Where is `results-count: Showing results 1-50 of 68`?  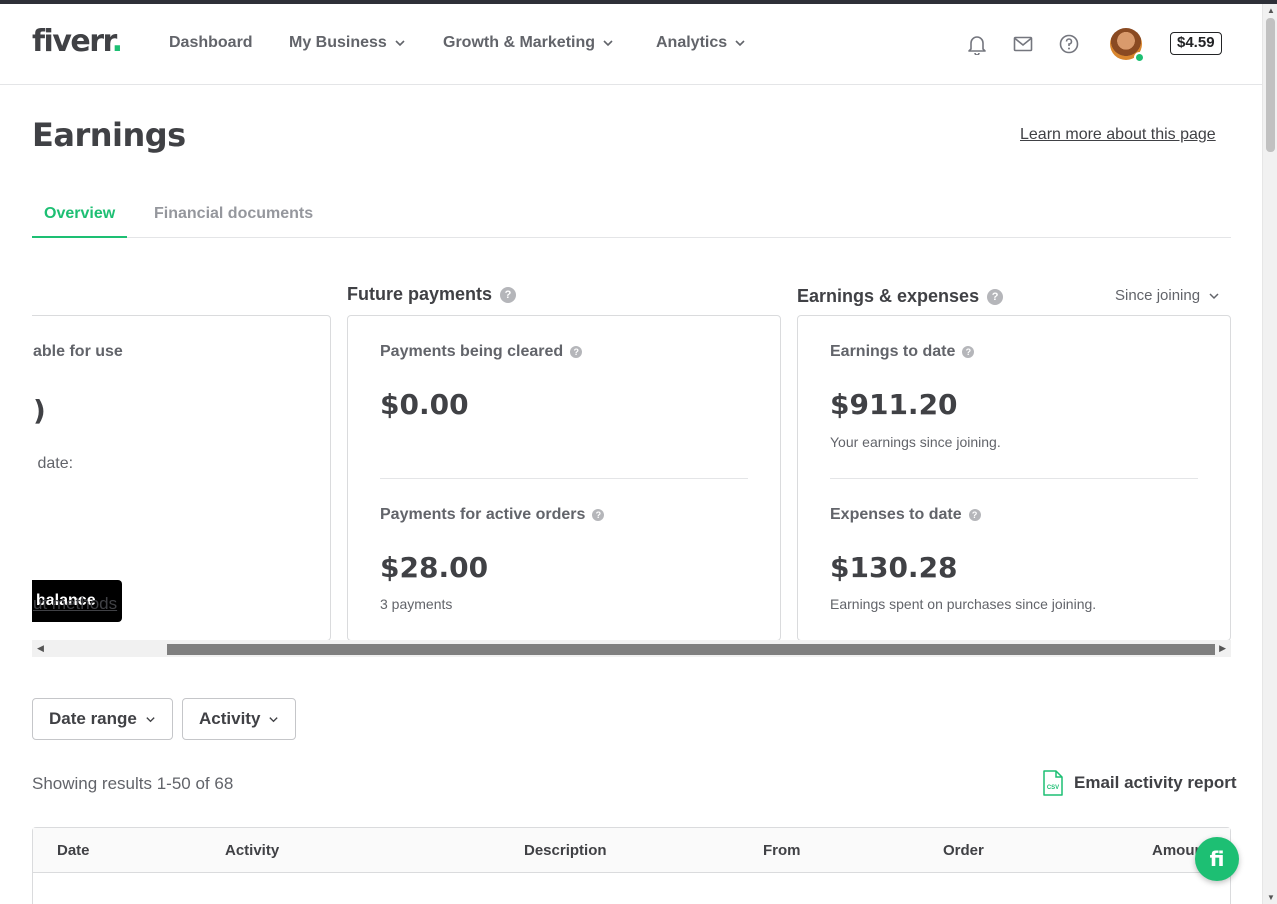 results-count: Showing results 1-50 of 68 is located at coordinates (133, 783).